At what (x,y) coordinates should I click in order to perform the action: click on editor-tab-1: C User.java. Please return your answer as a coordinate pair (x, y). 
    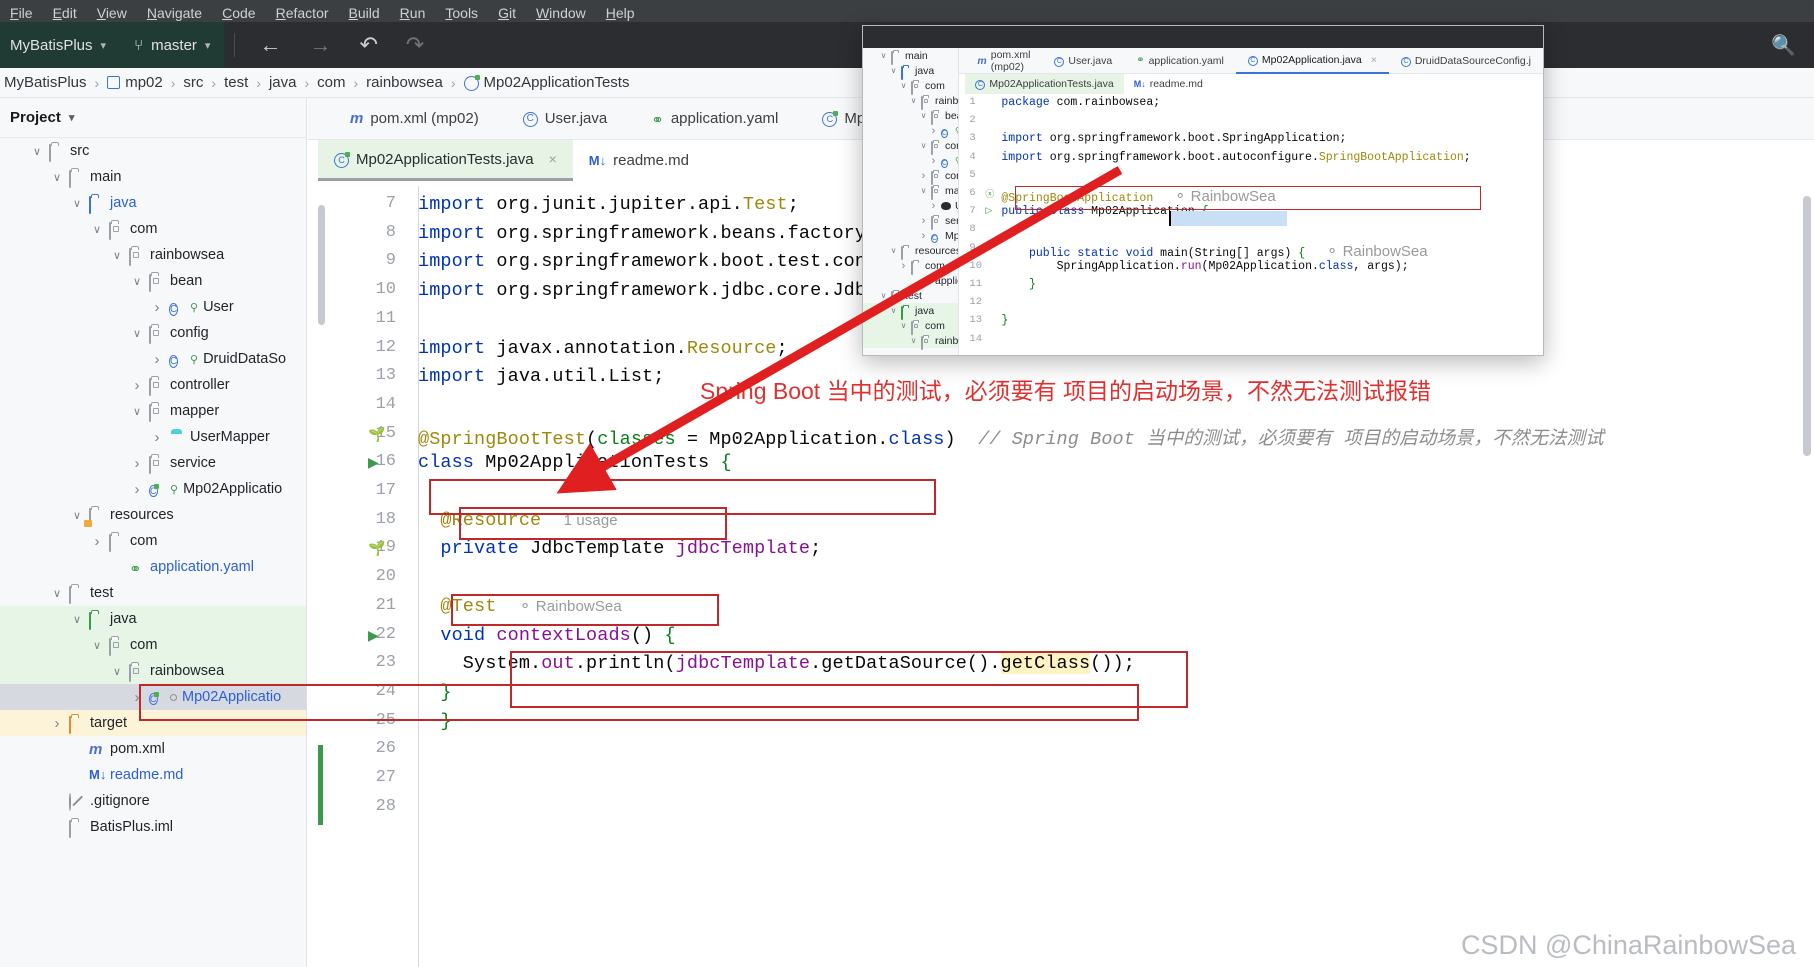
    Looking at the image, I should click on (565, 119).